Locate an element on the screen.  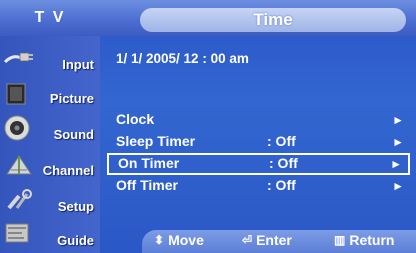
sidebar-item-label: Picture is located at coordinates (71, 98).